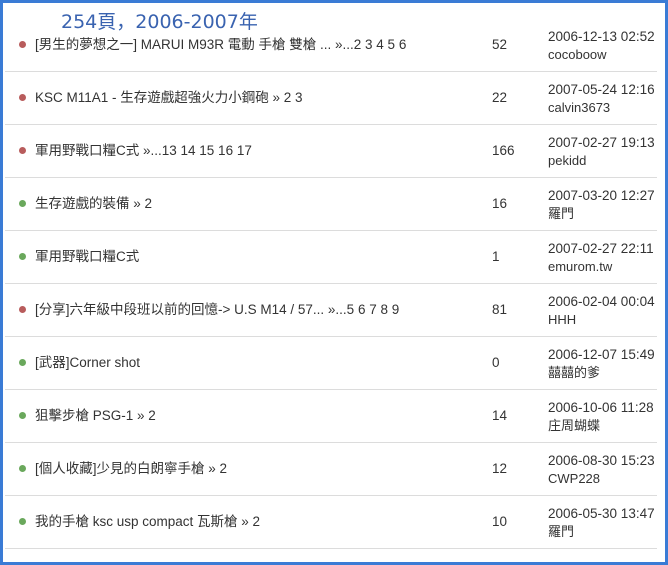 The image size is (668, 565). Describe the element at coordinates (147, 522) in the screenshot. I see `topic-title-link: 我的手槍 ksc usp compact 瓦斯槍 » 2` at that location.